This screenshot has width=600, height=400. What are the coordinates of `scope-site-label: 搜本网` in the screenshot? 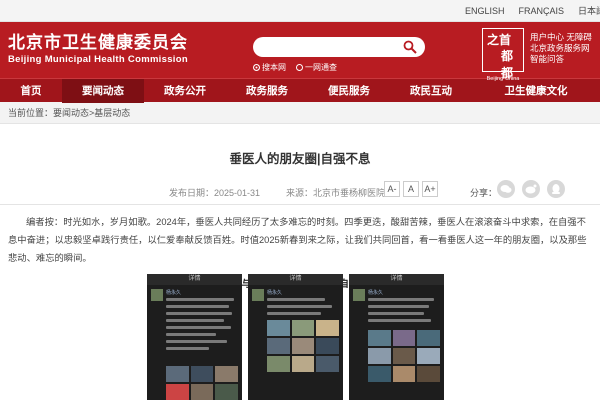 It's located at (274, 67).